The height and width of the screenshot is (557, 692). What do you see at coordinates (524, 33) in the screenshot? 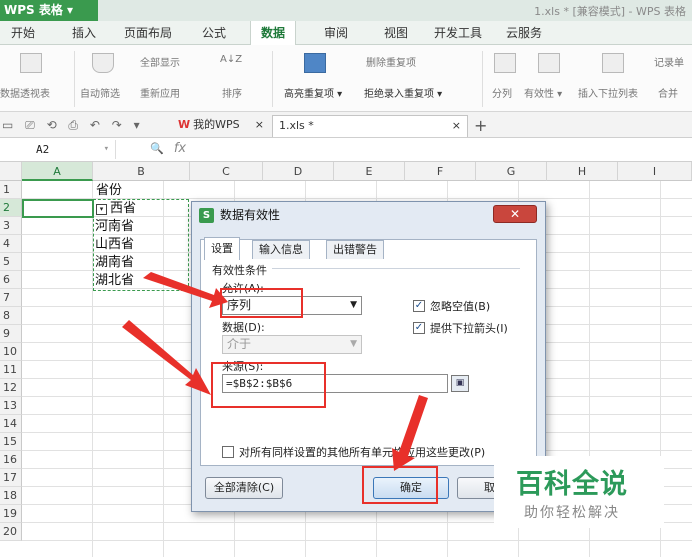
I see `tab-cloud: 云服务` at bounding box center [524, 33].